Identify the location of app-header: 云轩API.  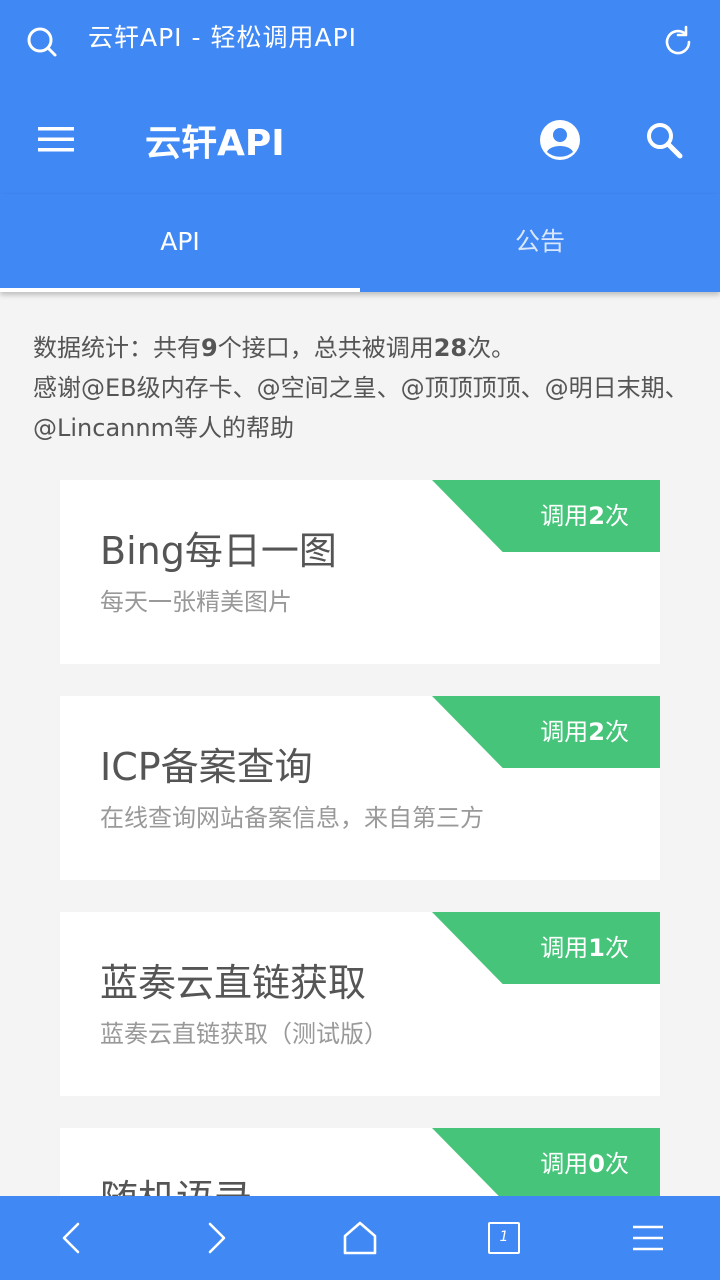
(360, 139).